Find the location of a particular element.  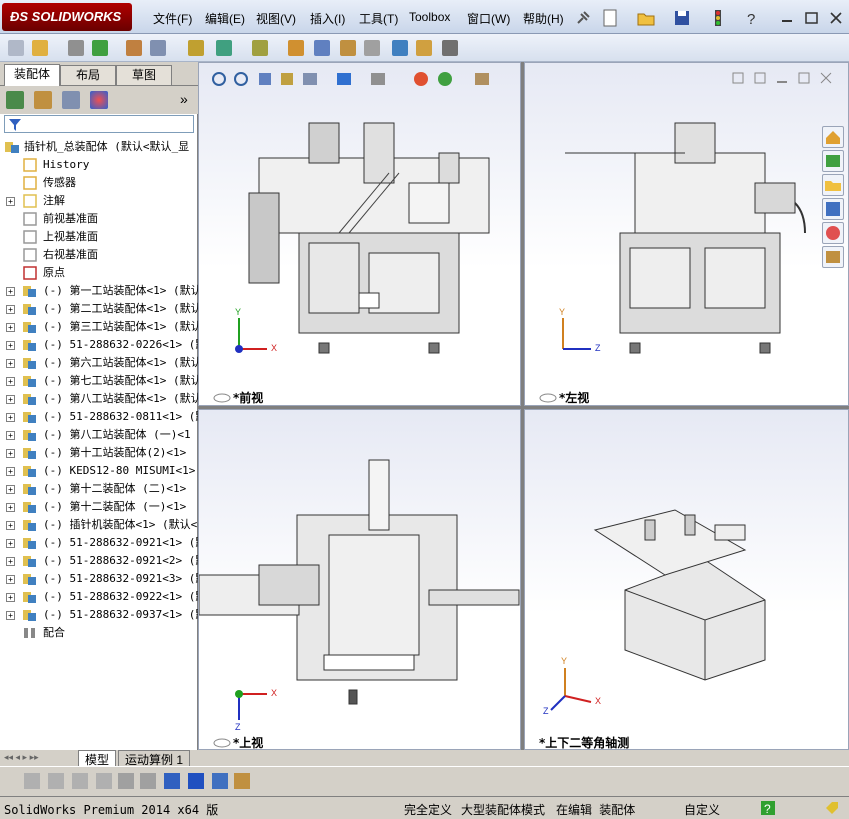

tab-assembly: 装配体 is located at coordinates (32, 75).